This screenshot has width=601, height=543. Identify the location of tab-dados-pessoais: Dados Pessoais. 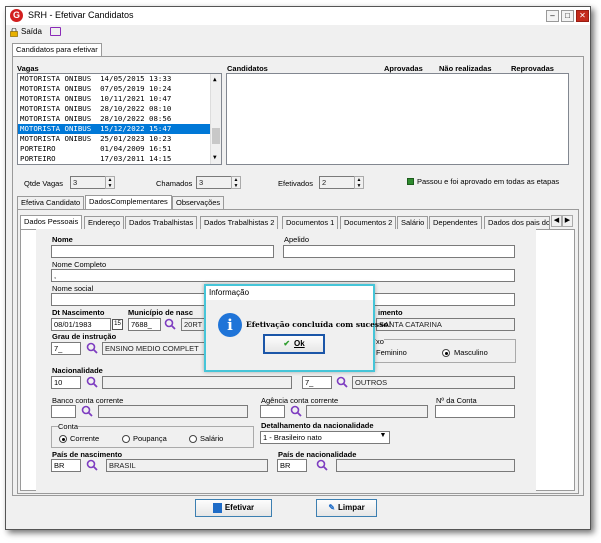
(51, 222).